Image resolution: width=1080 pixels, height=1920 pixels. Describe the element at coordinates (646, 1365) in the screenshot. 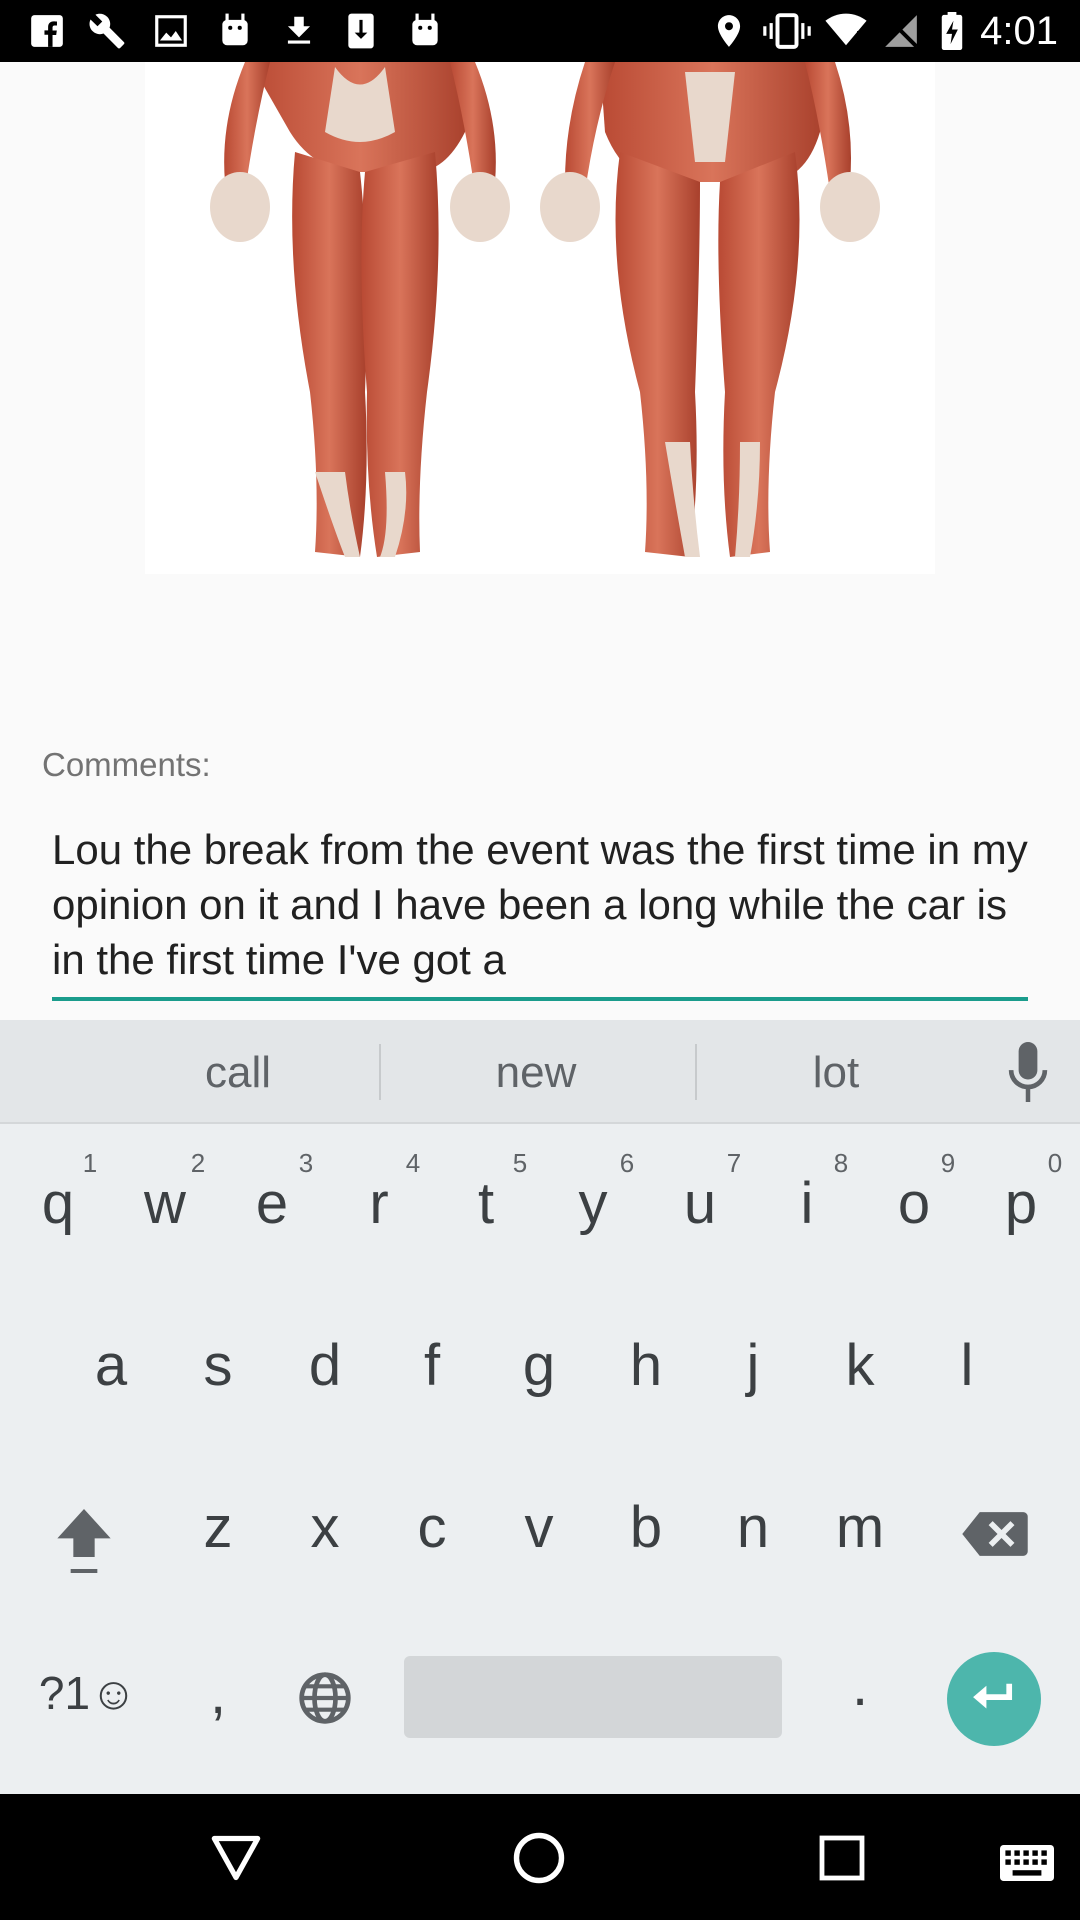

I see `key-h: h` at that location.